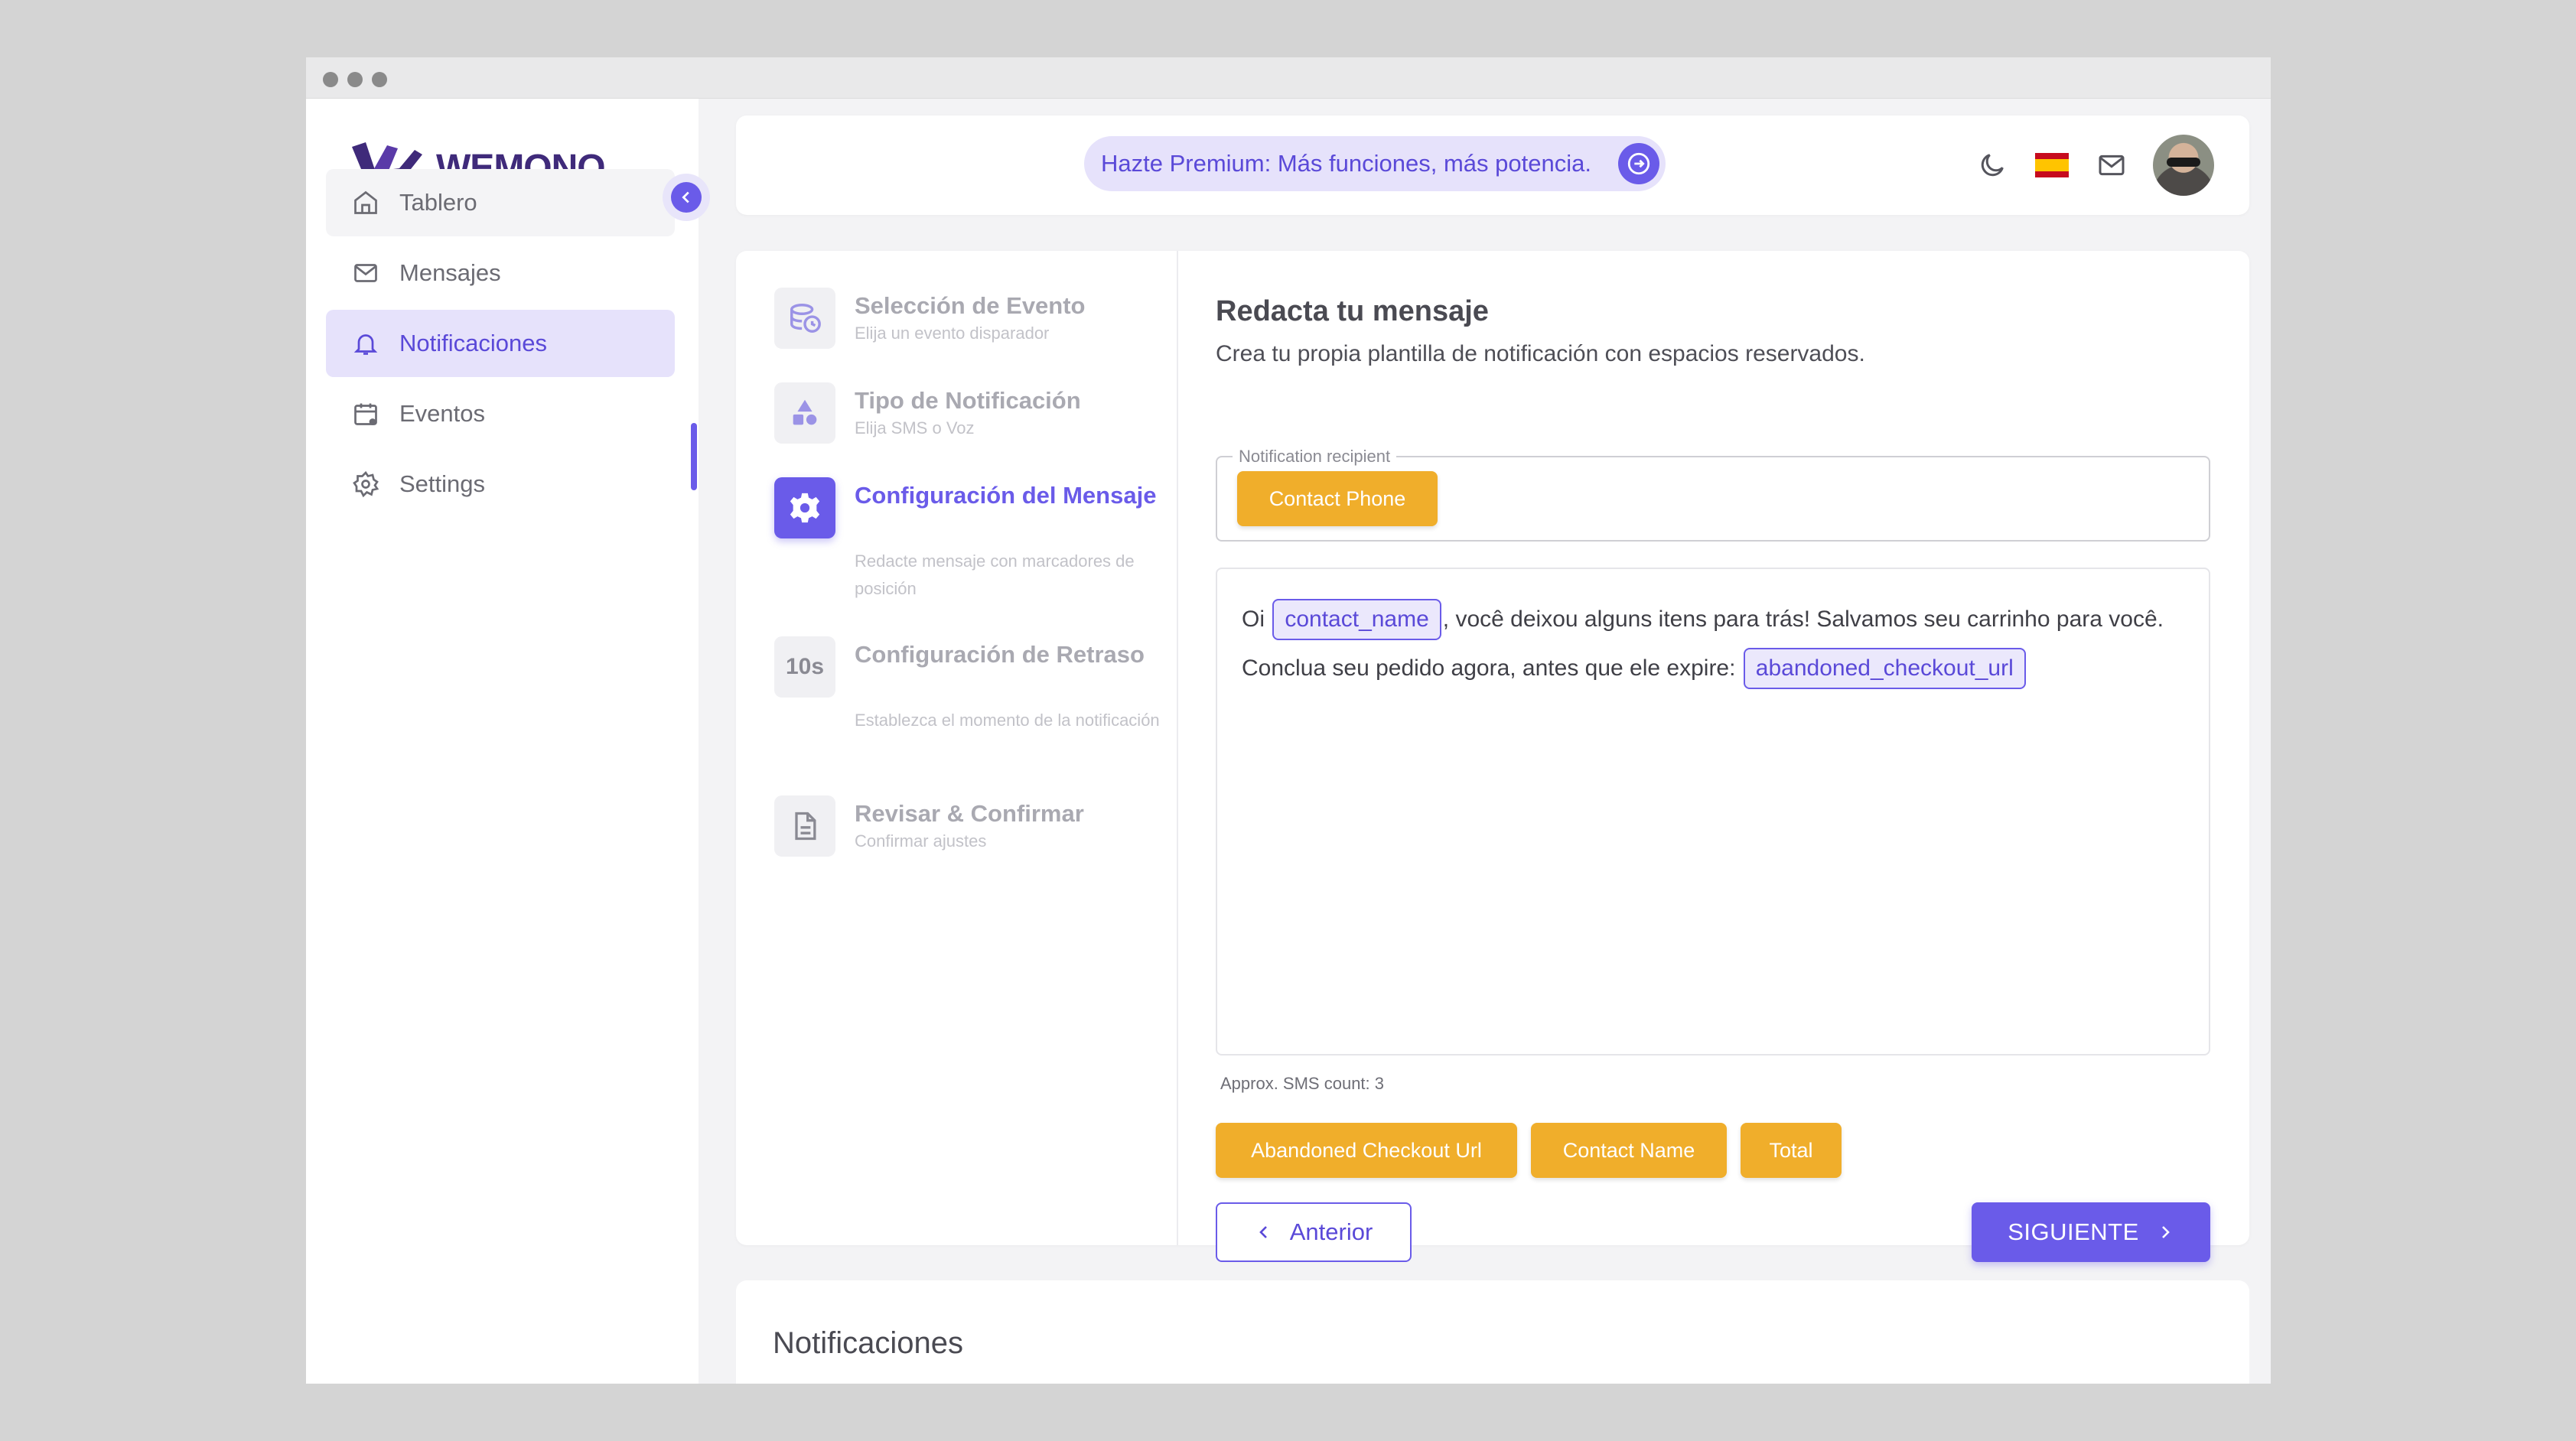 This screenshot has height=1441, width=2576. Describe the element at coordinates (450, 272) in the screenshot. I see `sidebar-item-label: Mensajes` at that location.